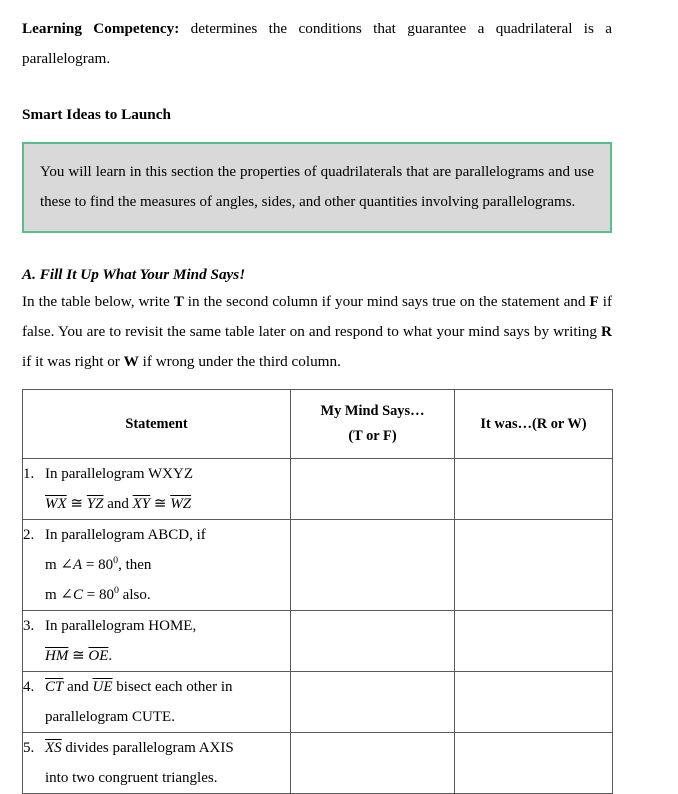 The height and width of the screenshot is (794, 678). I want to click on segment-xs: XS, so click(53, 748).